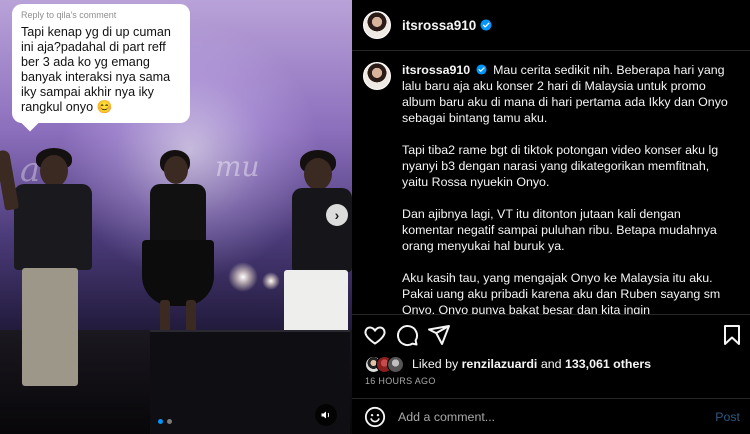 This screenshot has width=750, height=434. I want to click on caption-avatar, so click(377, 76).